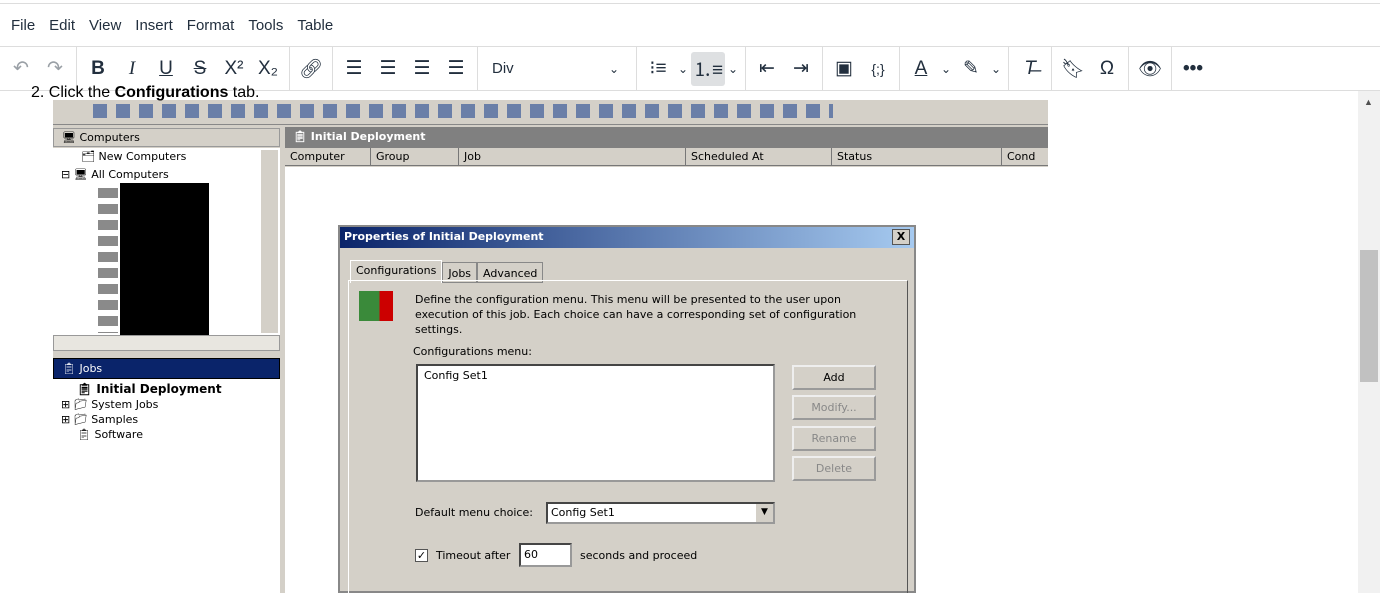  What do you see at coordinates (415, 156) in the screenshot?
I see `column-header: Group` at bounding box center [415, 156].